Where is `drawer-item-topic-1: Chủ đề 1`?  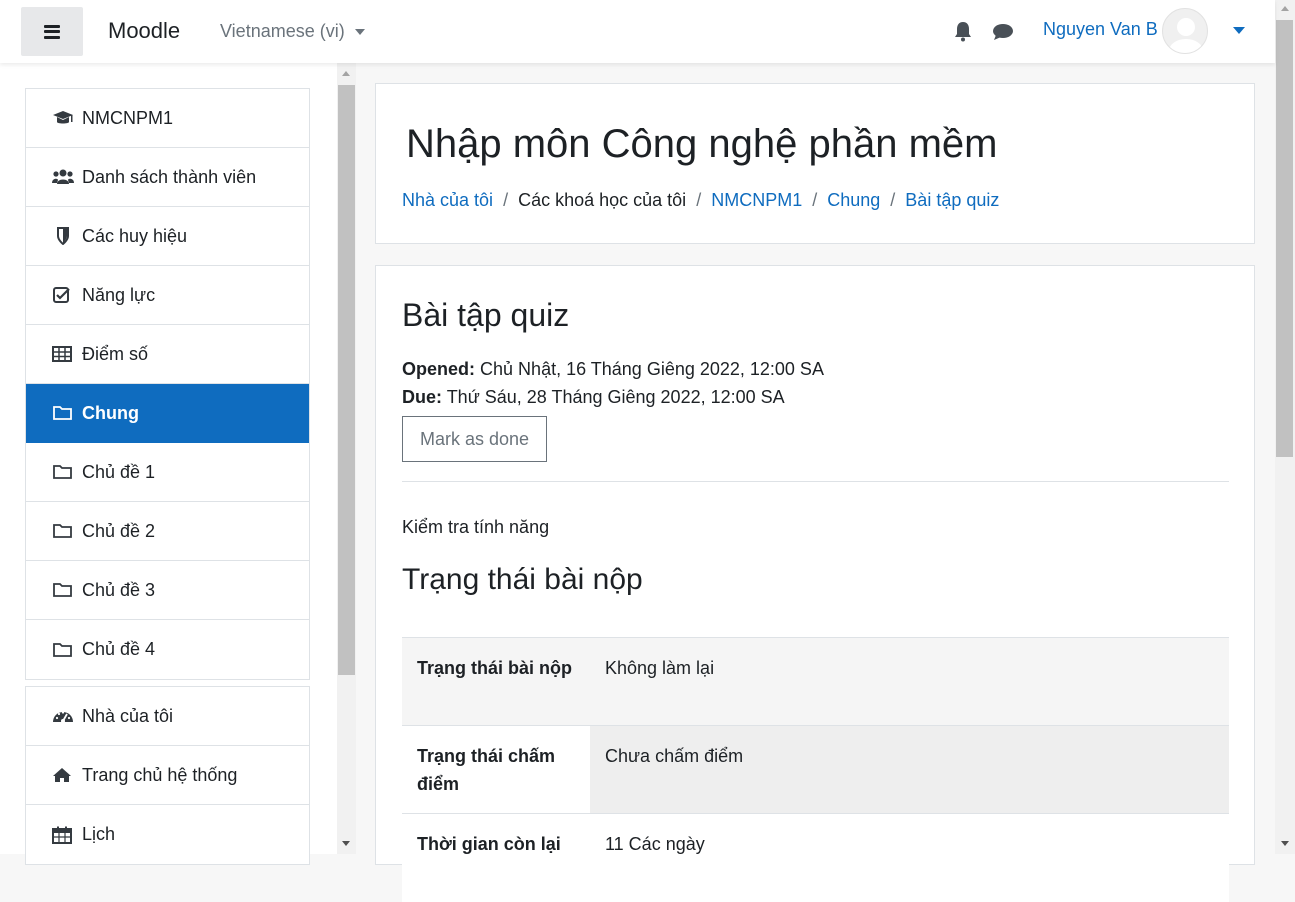 drawer-item-topic-1: Chủ đề 1 is located at coordinates (167, 472).